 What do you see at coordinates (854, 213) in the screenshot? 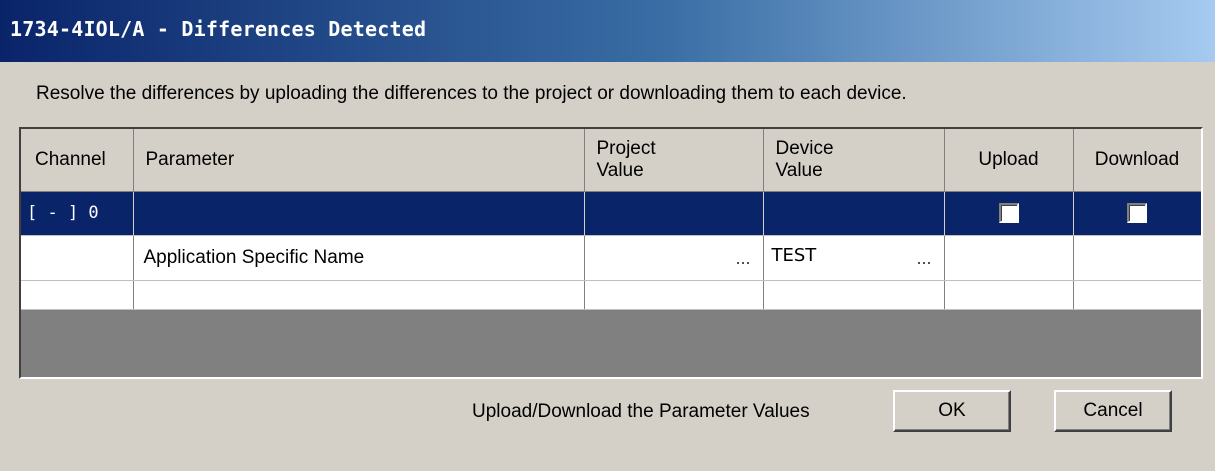
I see `group-device-value-cell` at bounding box center [854, 213].